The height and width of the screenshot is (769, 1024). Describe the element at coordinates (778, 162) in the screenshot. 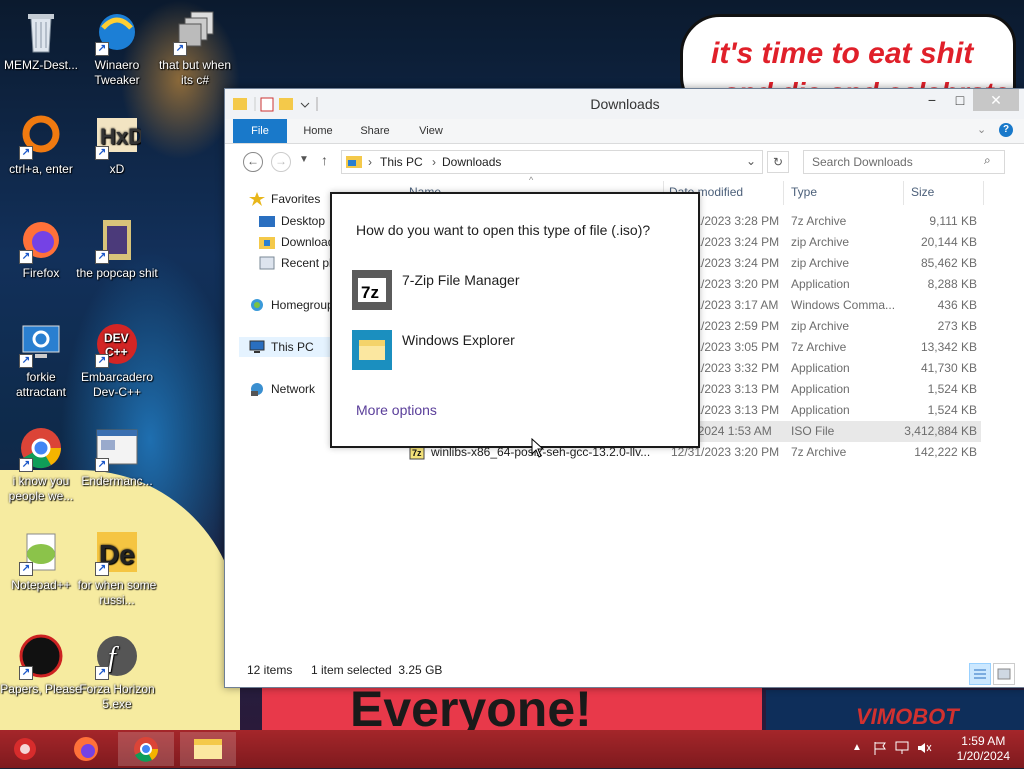

I see `refresh-button: ↻` at that location.